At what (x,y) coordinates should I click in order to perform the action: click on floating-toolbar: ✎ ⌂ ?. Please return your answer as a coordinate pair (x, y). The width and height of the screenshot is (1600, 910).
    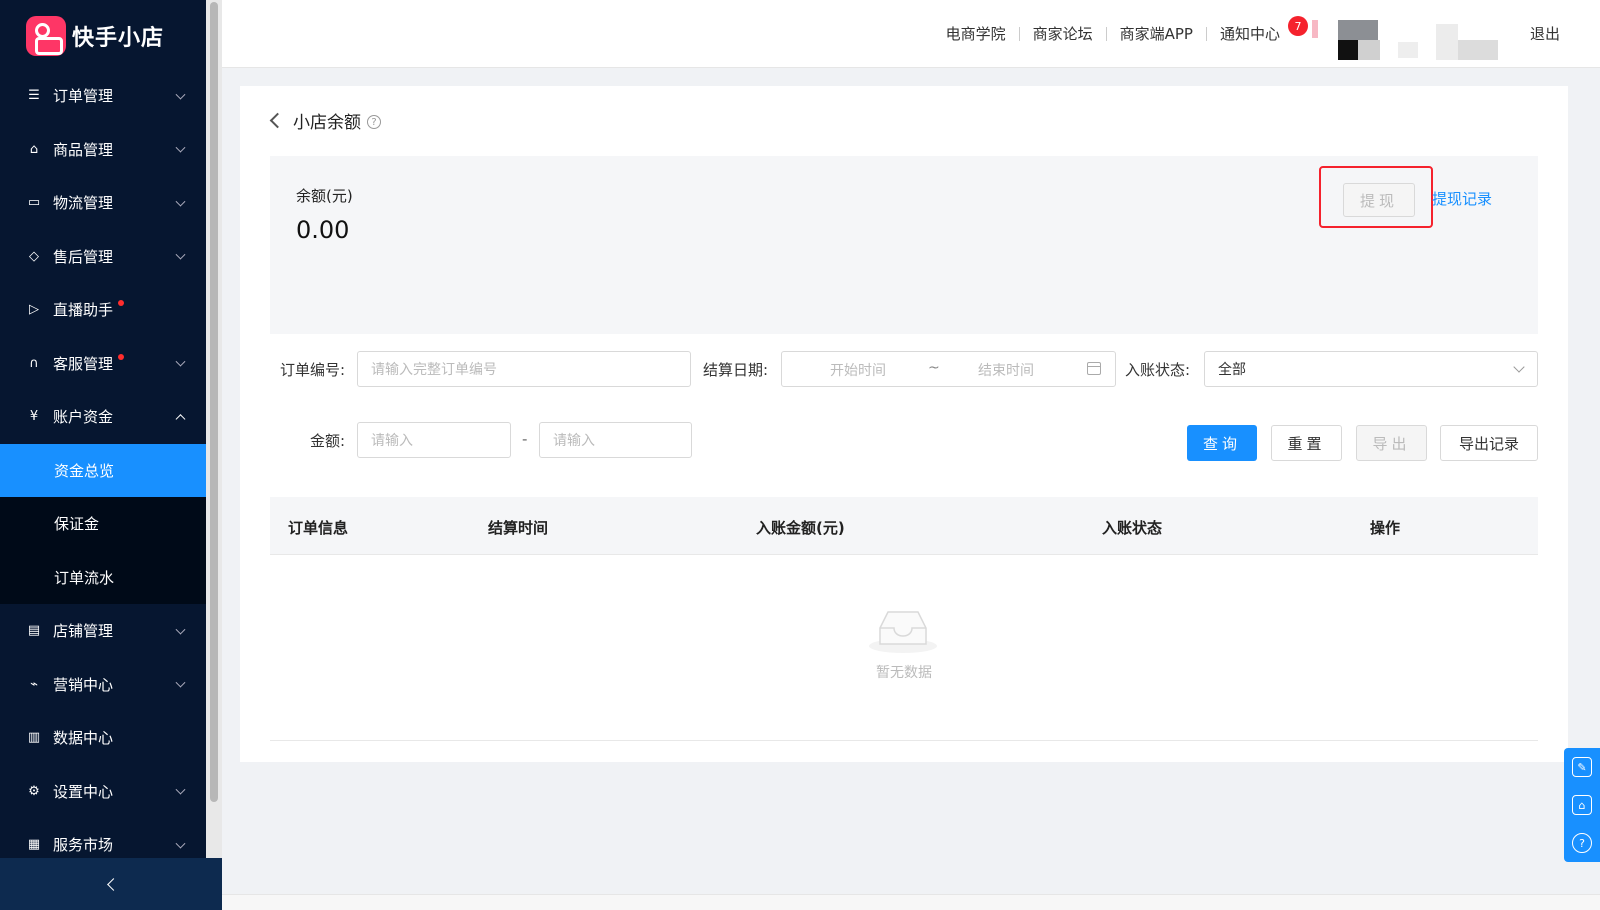
    Looking at the image, I should click on (1582, 805).